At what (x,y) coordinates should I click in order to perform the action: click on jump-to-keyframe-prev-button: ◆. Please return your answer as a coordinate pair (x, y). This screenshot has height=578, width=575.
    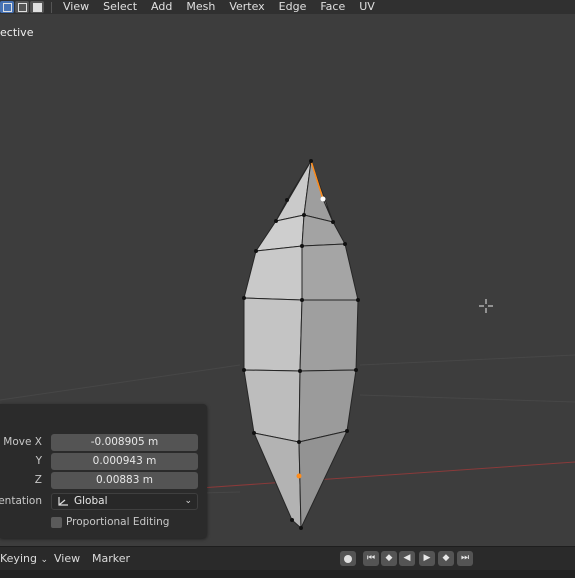
    Looking at the image, I should click on (389, 558).